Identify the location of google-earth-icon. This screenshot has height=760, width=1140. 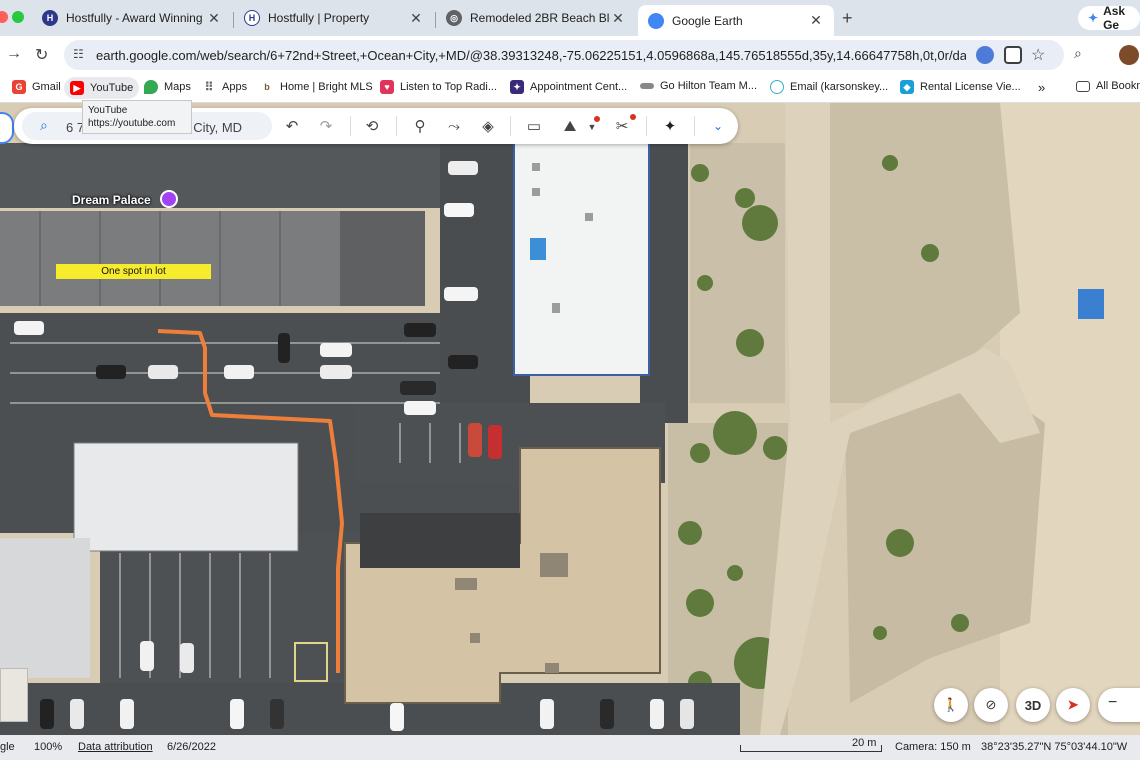
(656, 20).